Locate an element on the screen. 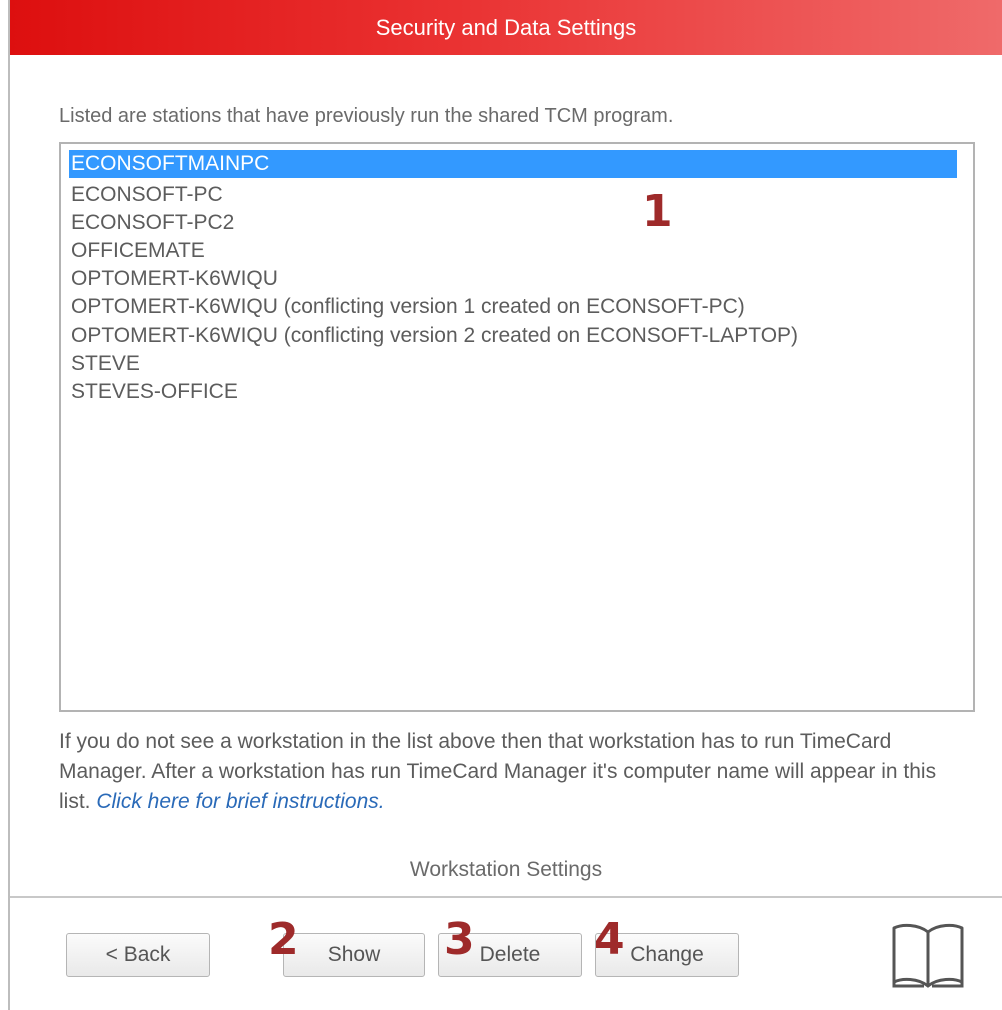 This screenshot has height=1010, width=1002. station-item: STEVES-OFFICE is located at coordinates (153, 392).